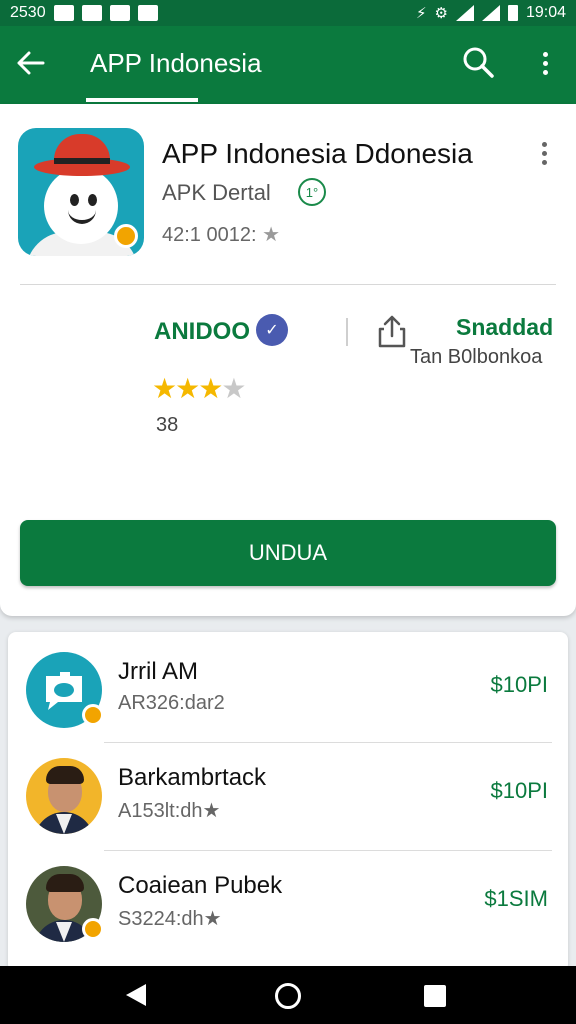  Describe the element at coordinates (288, 553) in the screenshot. I see `install-button: UNDUA` at that location.